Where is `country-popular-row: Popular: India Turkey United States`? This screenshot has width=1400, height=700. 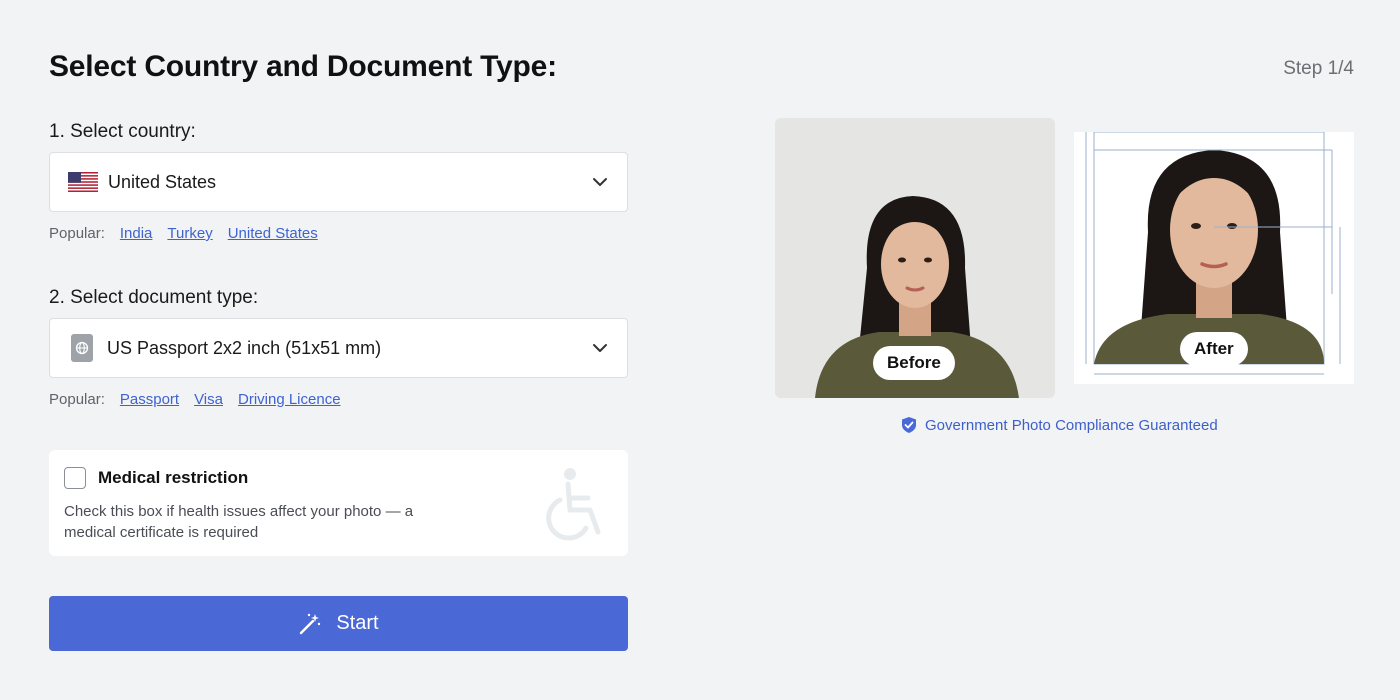
country-popular-row: Popular: India Turkey United States is located at coordinates (183, 233).